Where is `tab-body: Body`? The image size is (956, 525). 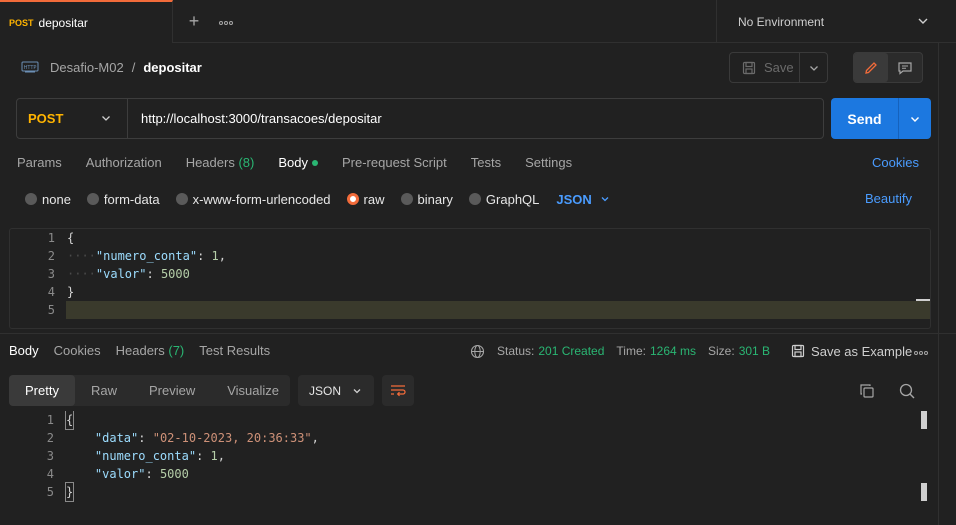 tab-body: Body is located at coordinates (298, 163).